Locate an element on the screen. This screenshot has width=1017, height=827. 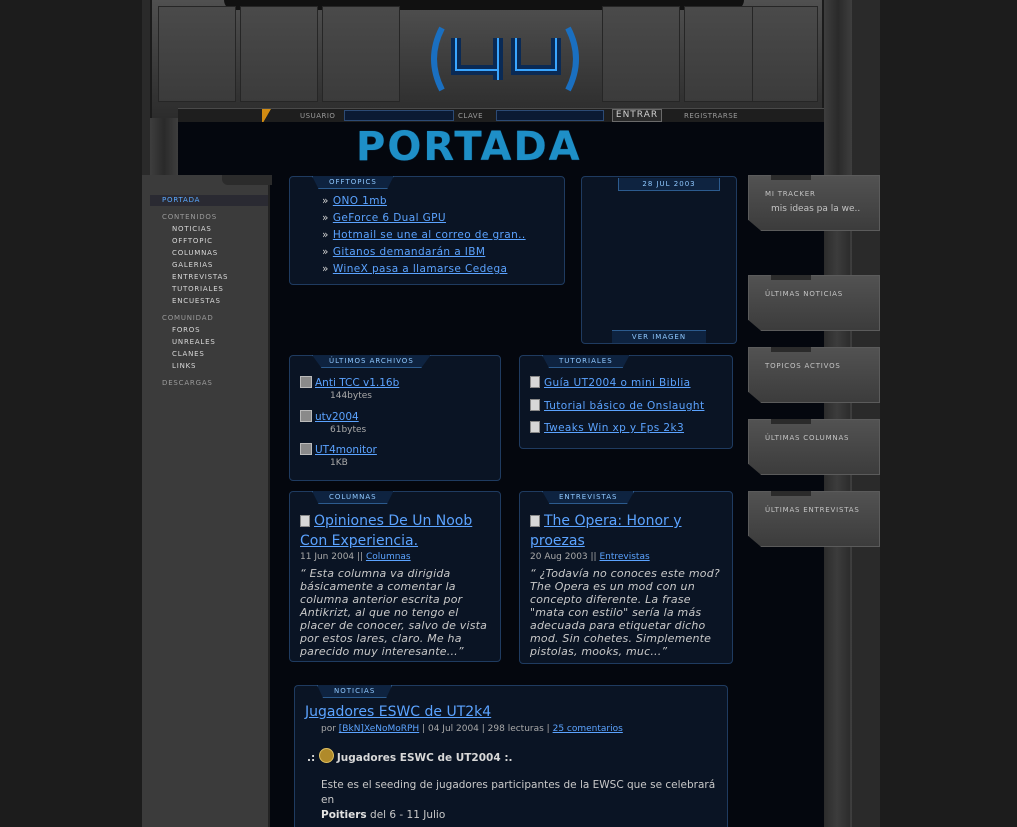
register-link: REGISTRARSE is located at coordinates (711, 116).